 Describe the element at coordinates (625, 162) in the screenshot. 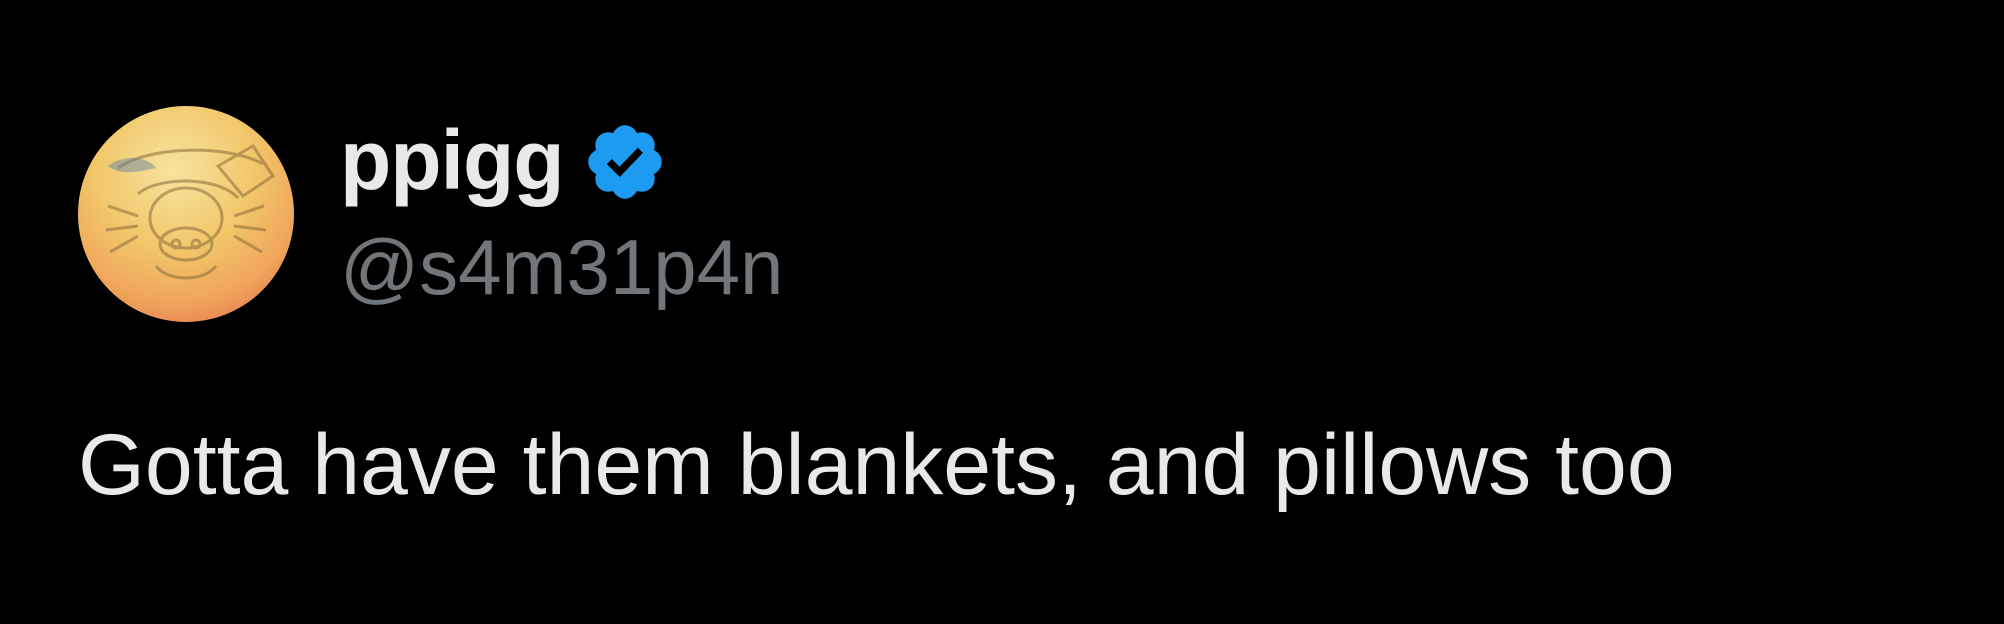

I see `verified-badge-icon` at that location.